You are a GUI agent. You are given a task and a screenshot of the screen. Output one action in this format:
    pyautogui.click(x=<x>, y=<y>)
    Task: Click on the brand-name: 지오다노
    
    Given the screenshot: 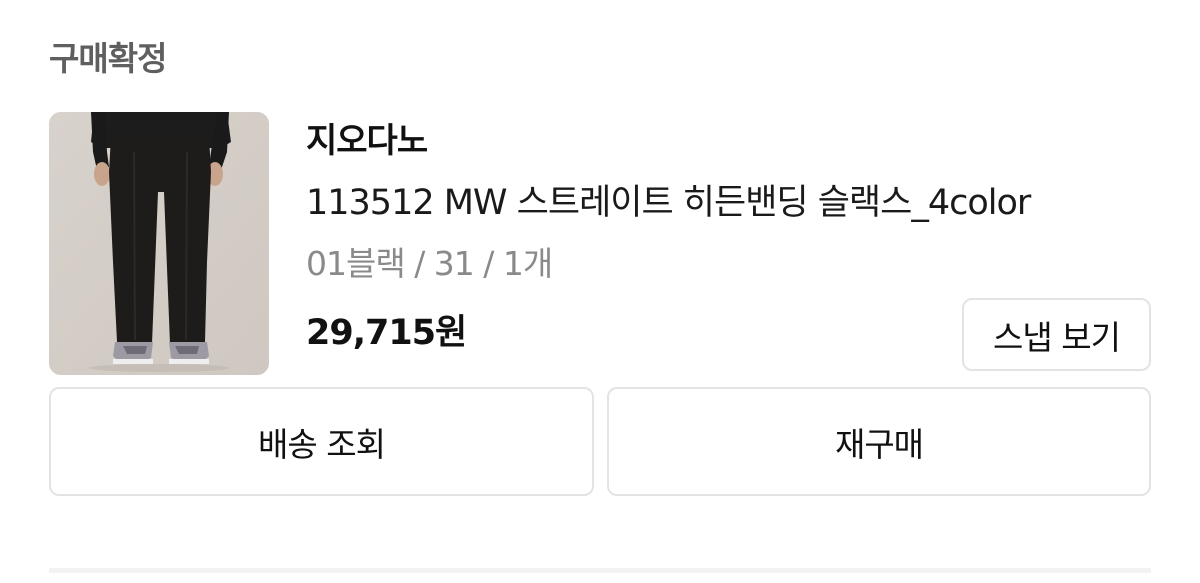 What is the action you would take?
    pyautogui.click(x=367, y=141)
    